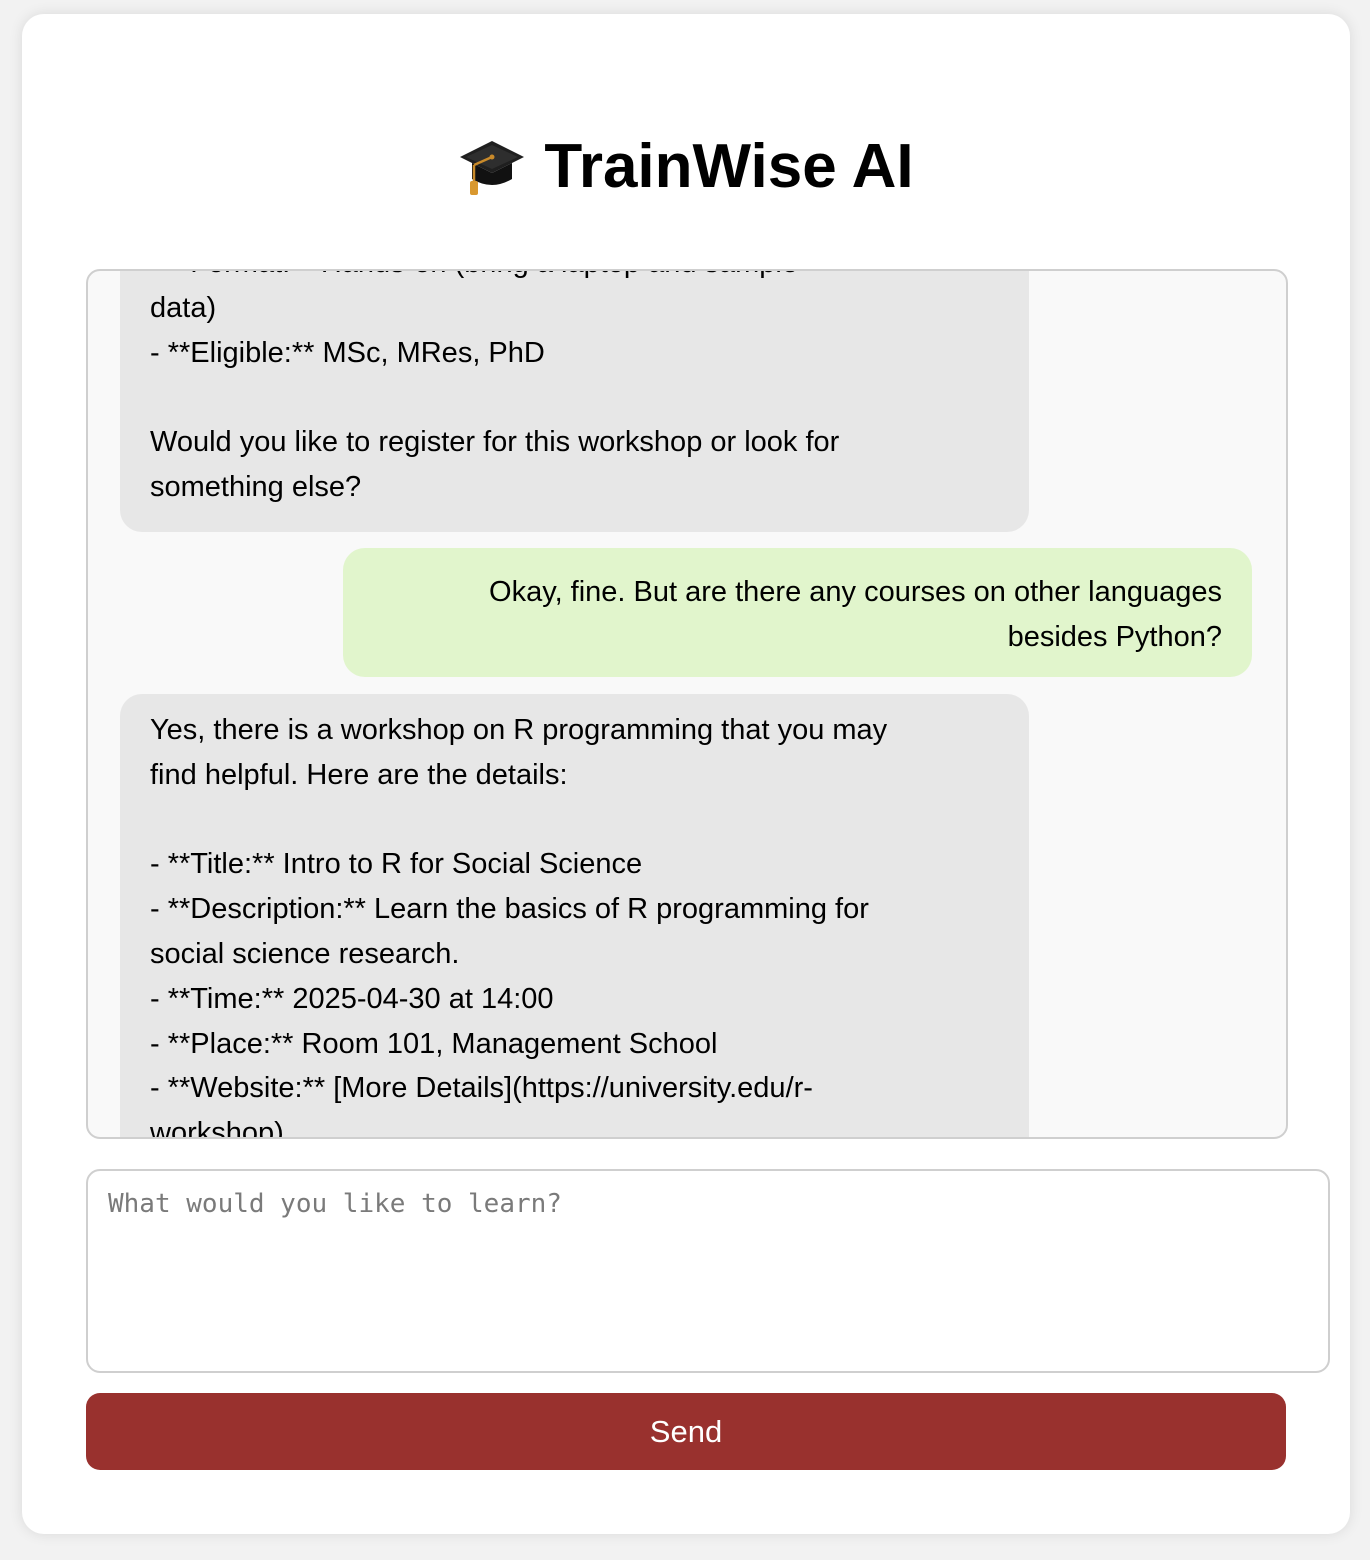 The image size is (1370, 1560). Describe the element at coordinates (708, 1271) in the screenshot. I see `message-input` at that location.